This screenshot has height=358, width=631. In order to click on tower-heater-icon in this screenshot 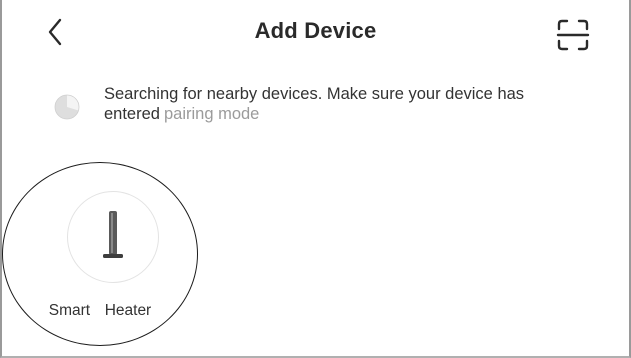, I will do `click(112, 234)`.